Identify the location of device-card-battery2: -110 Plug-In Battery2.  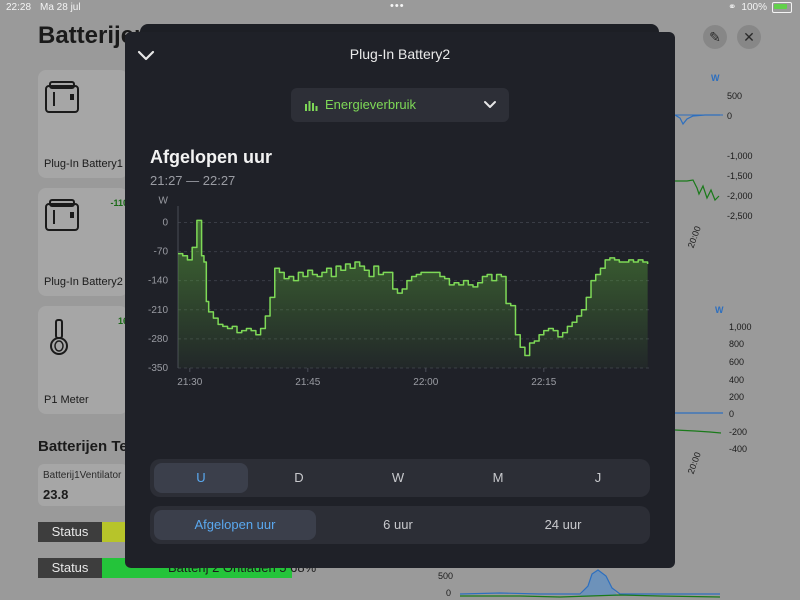
(83, 242).